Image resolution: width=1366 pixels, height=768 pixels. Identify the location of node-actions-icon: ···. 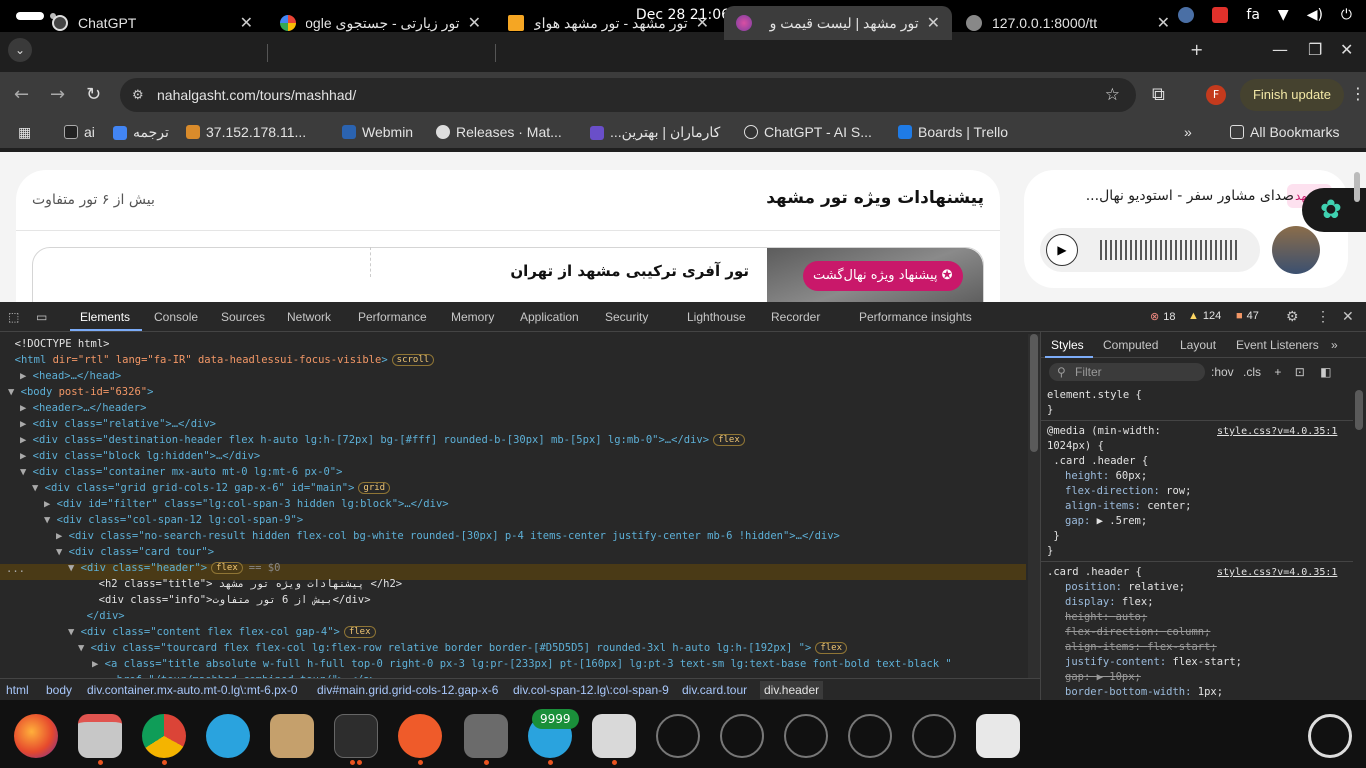
(15, 572).